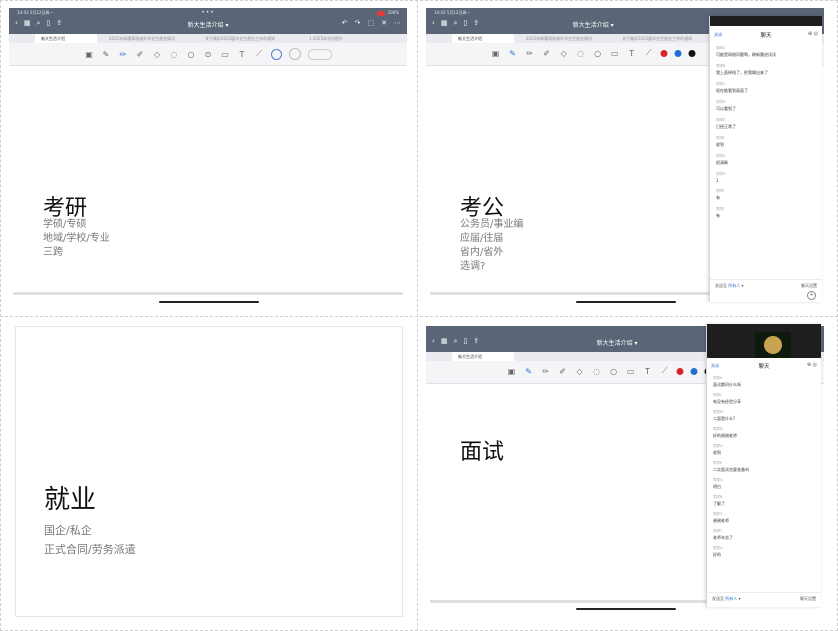 The width and height of the screenshot is (838, 631). Describe the element at coordinates (320, 54) in the screenshot. I see `stroke-thick-option` at that location.